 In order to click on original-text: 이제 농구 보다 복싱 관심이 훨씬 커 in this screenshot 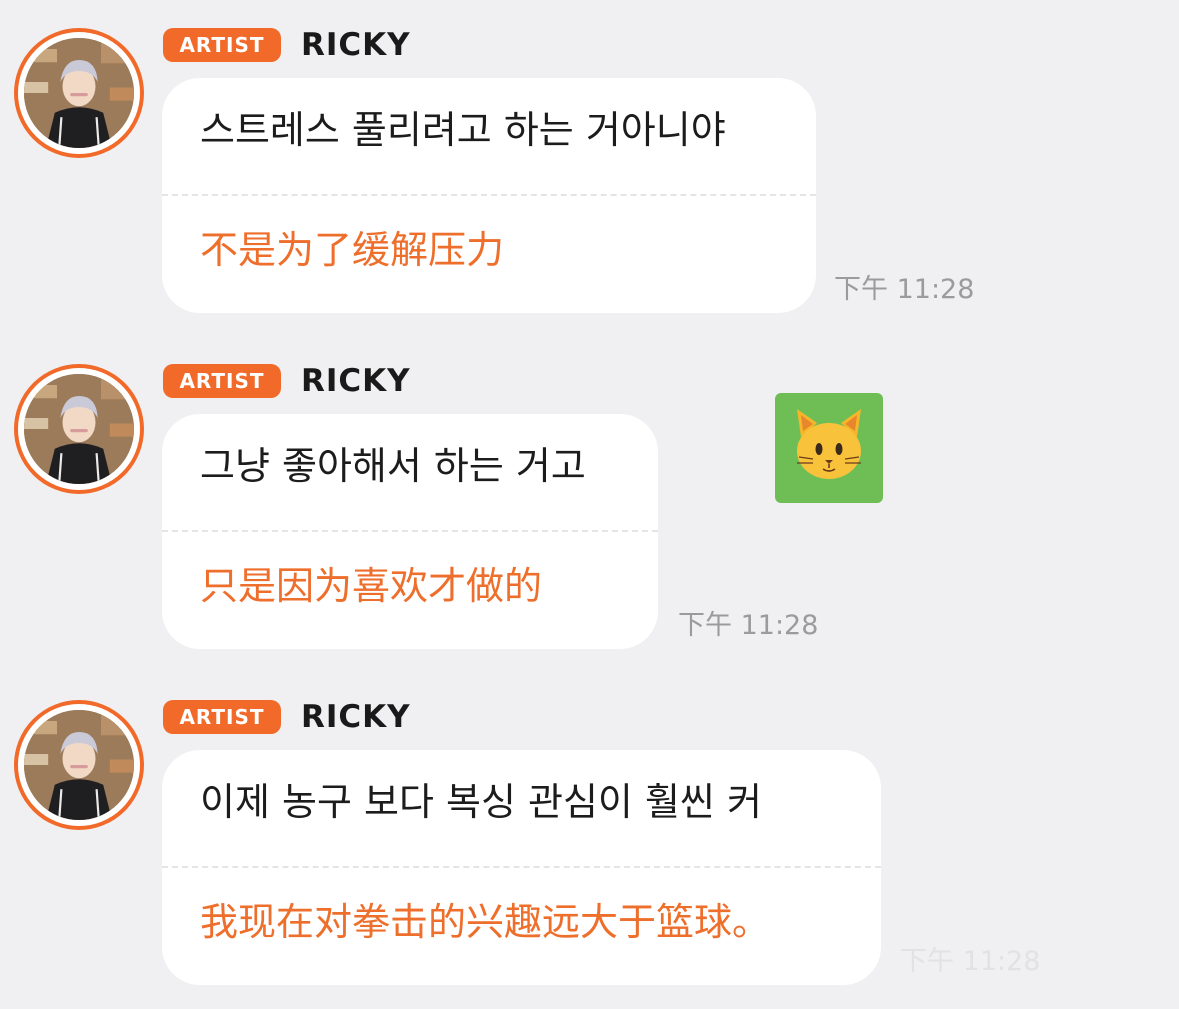, I will do `click(481, 802)`.